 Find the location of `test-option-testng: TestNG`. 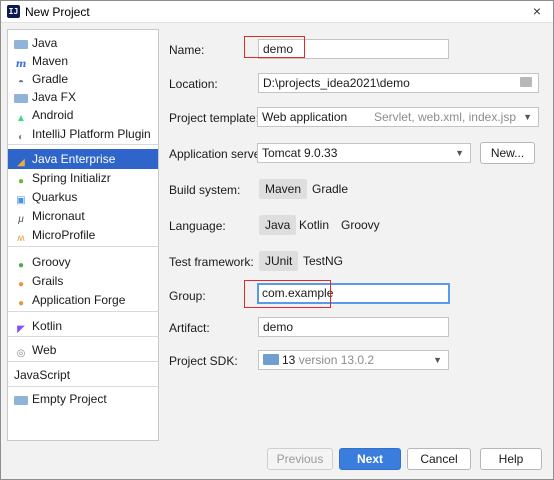

test-option-testng: TestNG is located at coordinates (323, 261).